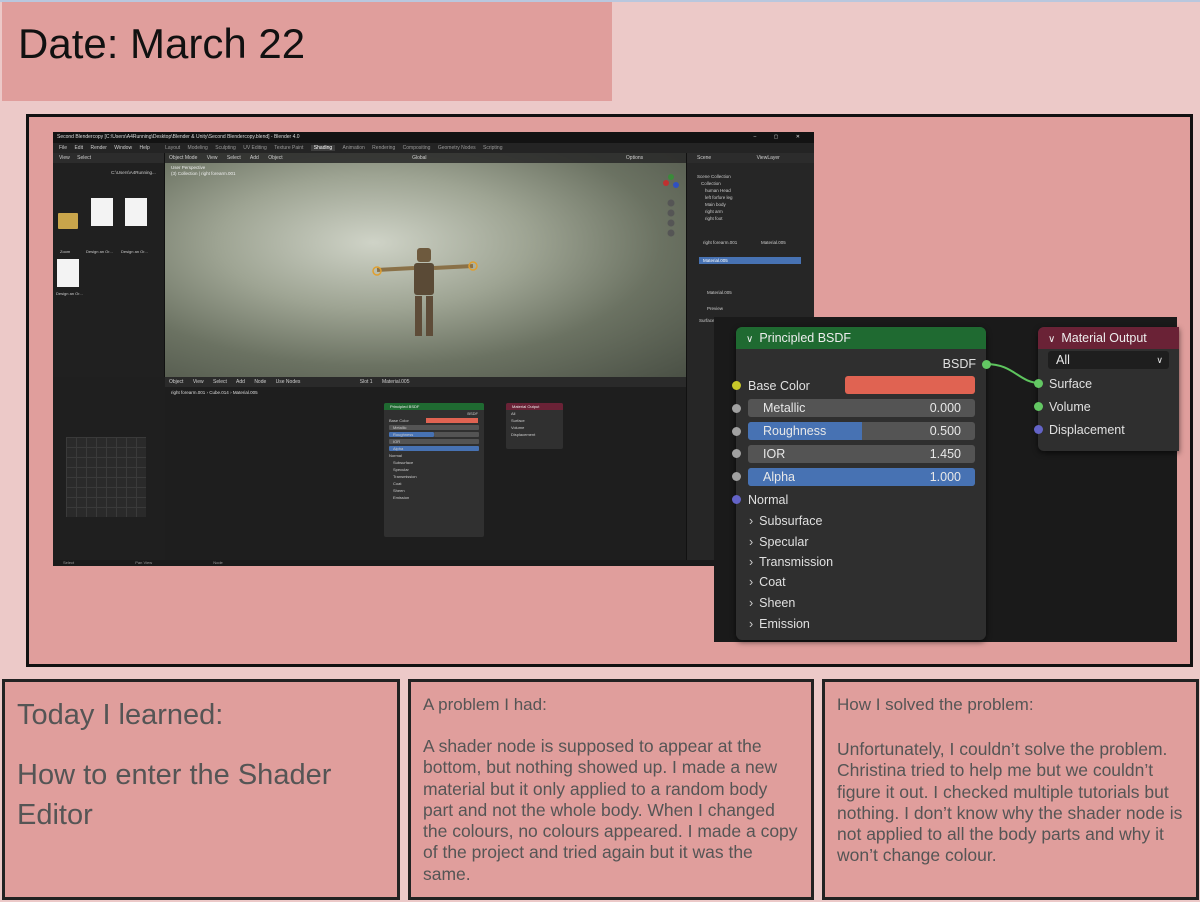 The height and width of the screenshot is (902, 1200). I want to click on view-layer: ViewLayer, so click(768, 158).